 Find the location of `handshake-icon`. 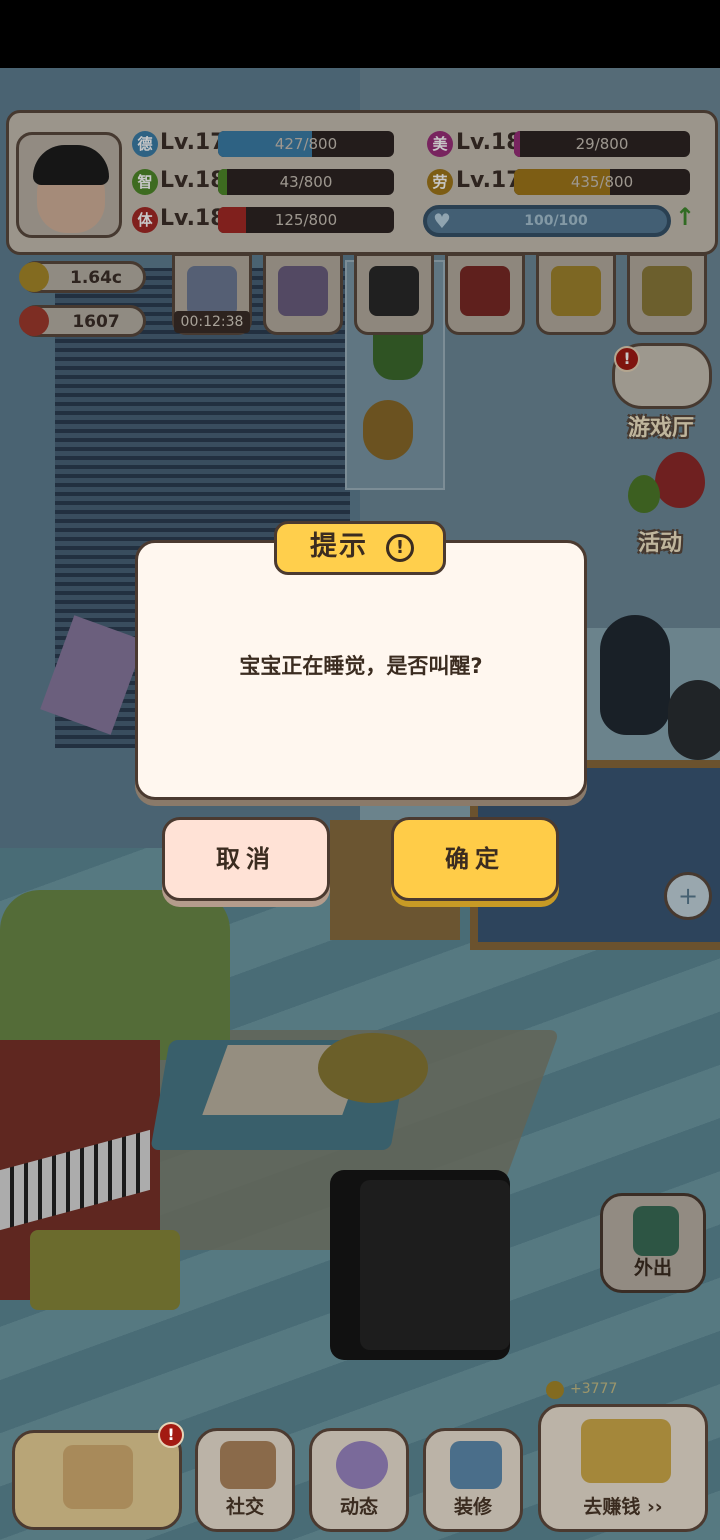

handshake-icon is located at coordinates (248, 1465).